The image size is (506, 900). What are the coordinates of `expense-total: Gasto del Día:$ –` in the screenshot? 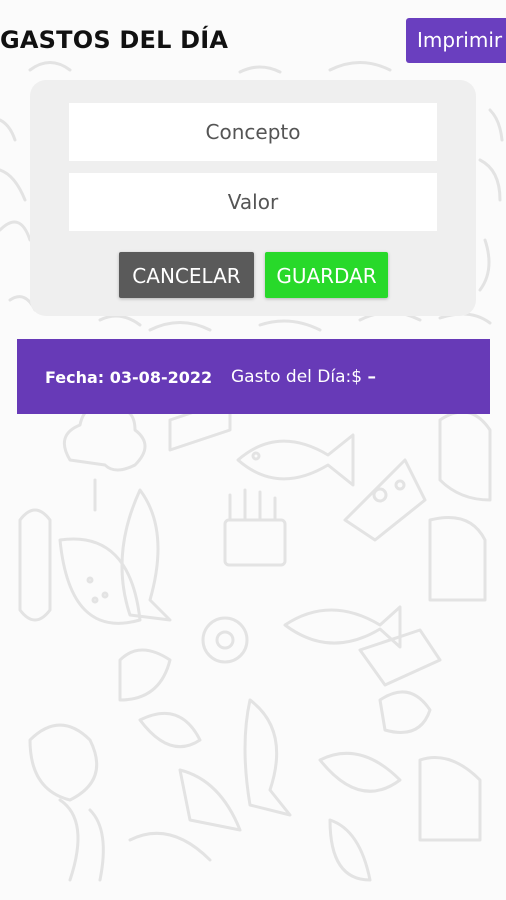 It's located at (303, 377).